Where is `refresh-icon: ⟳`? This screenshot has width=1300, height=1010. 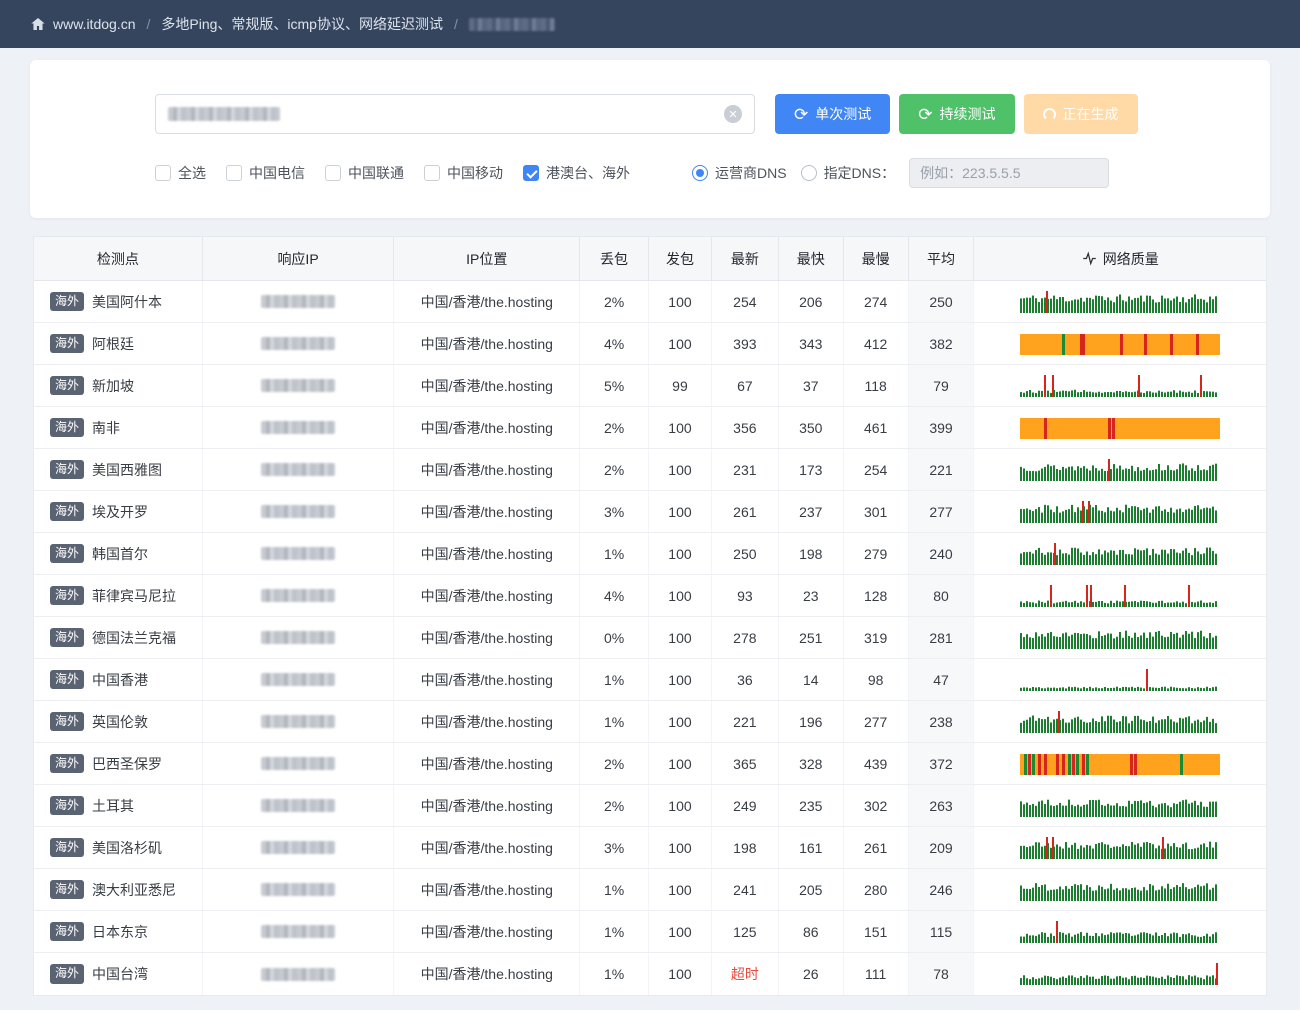 refresh-icon: ⟳ is located at coordinates (801, 114).